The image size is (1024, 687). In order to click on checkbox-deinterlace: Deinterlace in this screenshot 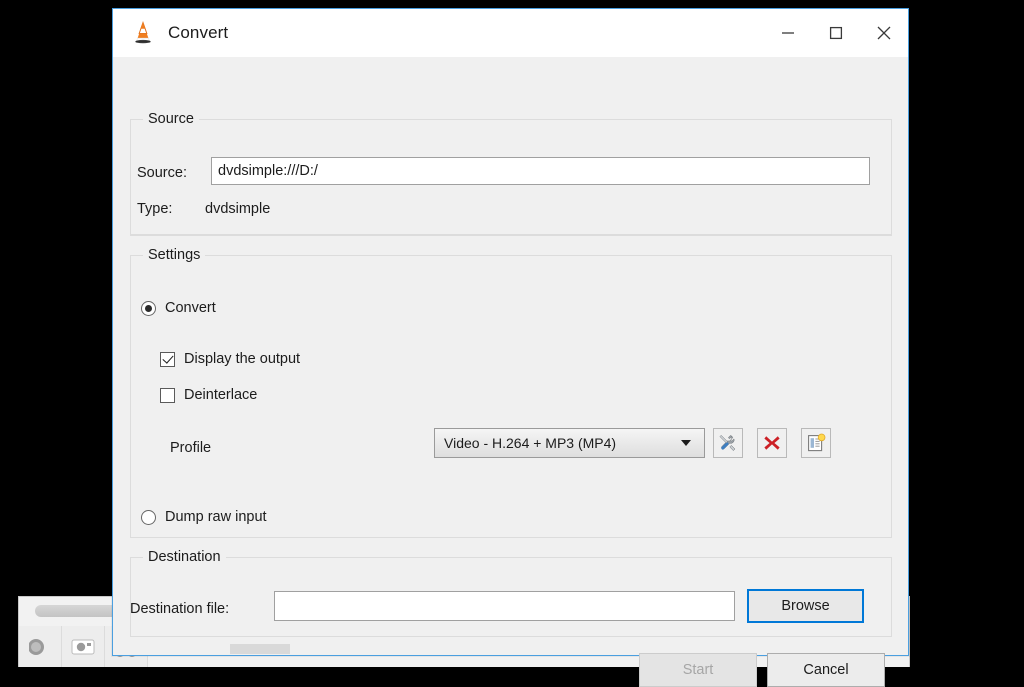, I will do `click(208, 395)`.